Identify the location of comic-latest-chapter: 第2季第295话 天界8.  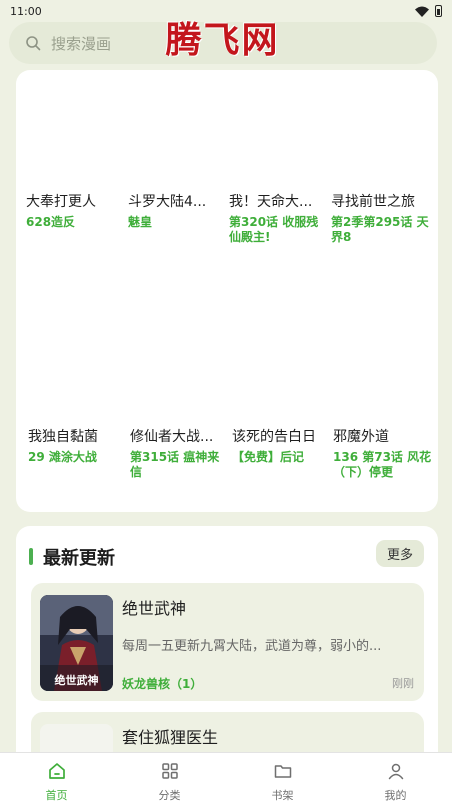
(380, 229).